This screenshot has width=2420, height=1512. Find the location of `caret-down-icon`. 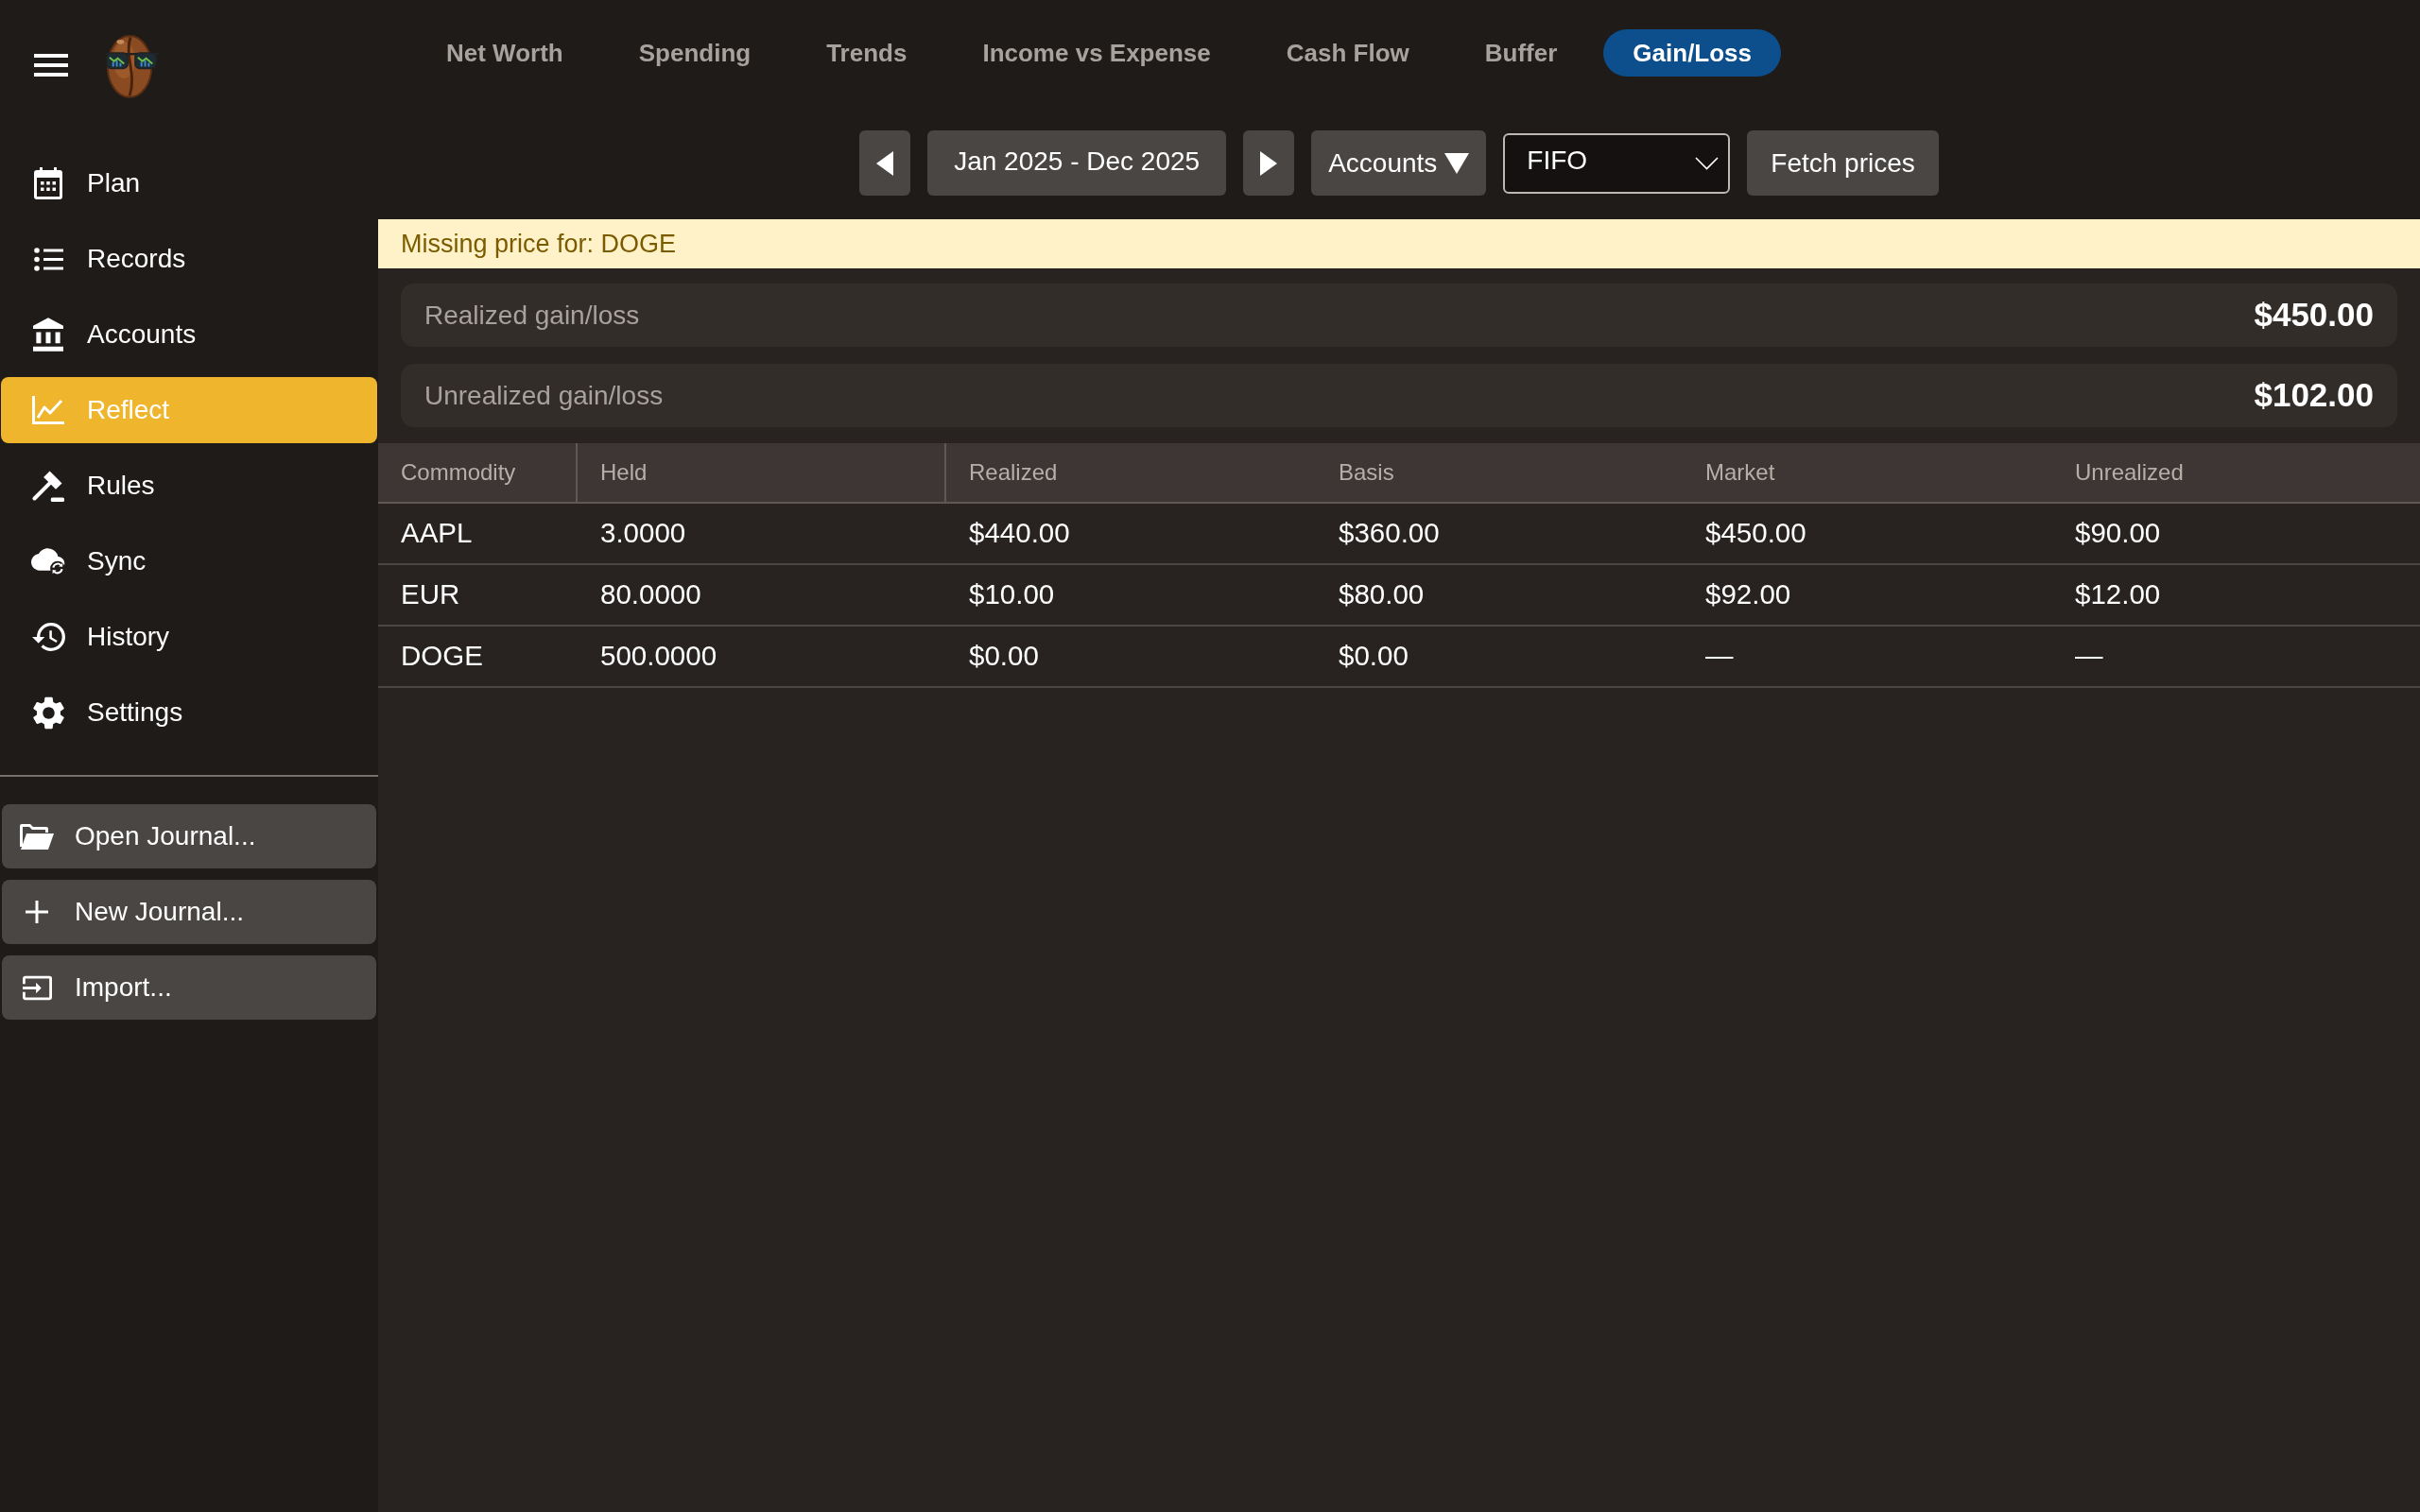

caret-down-icon is located at coordinates (1457, 163).